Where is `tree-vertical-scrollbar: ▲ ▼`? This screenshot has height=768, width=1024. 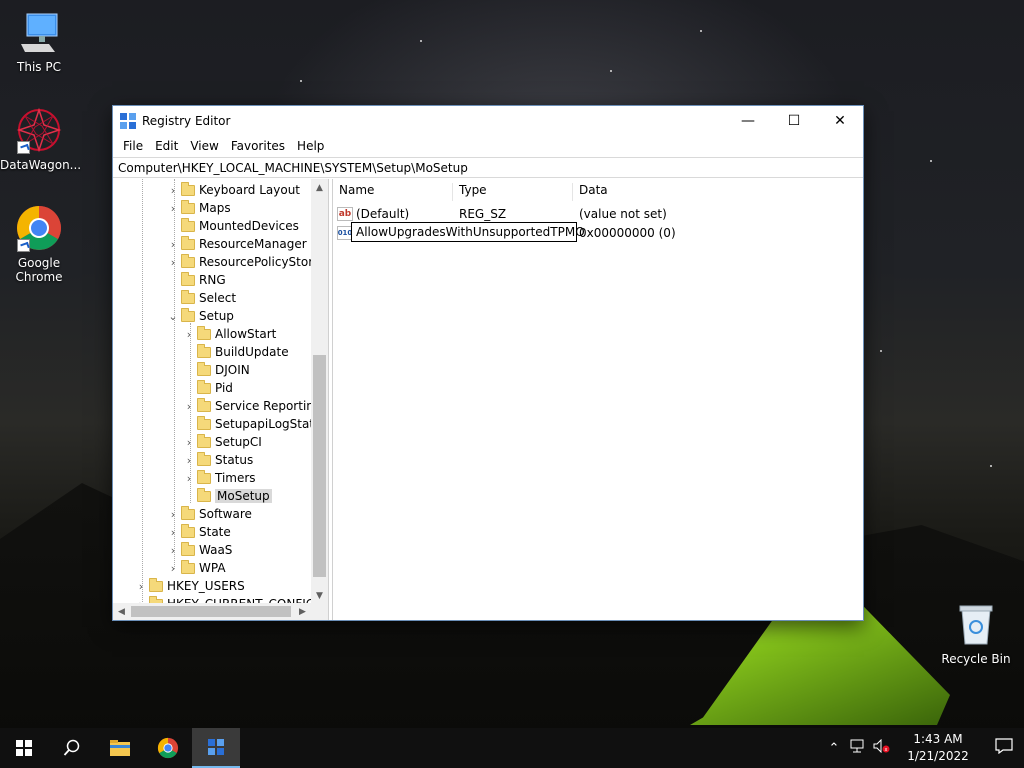
tree-vertical-scrollbar: ▲ ▼ is located at coordinates (319, 391).